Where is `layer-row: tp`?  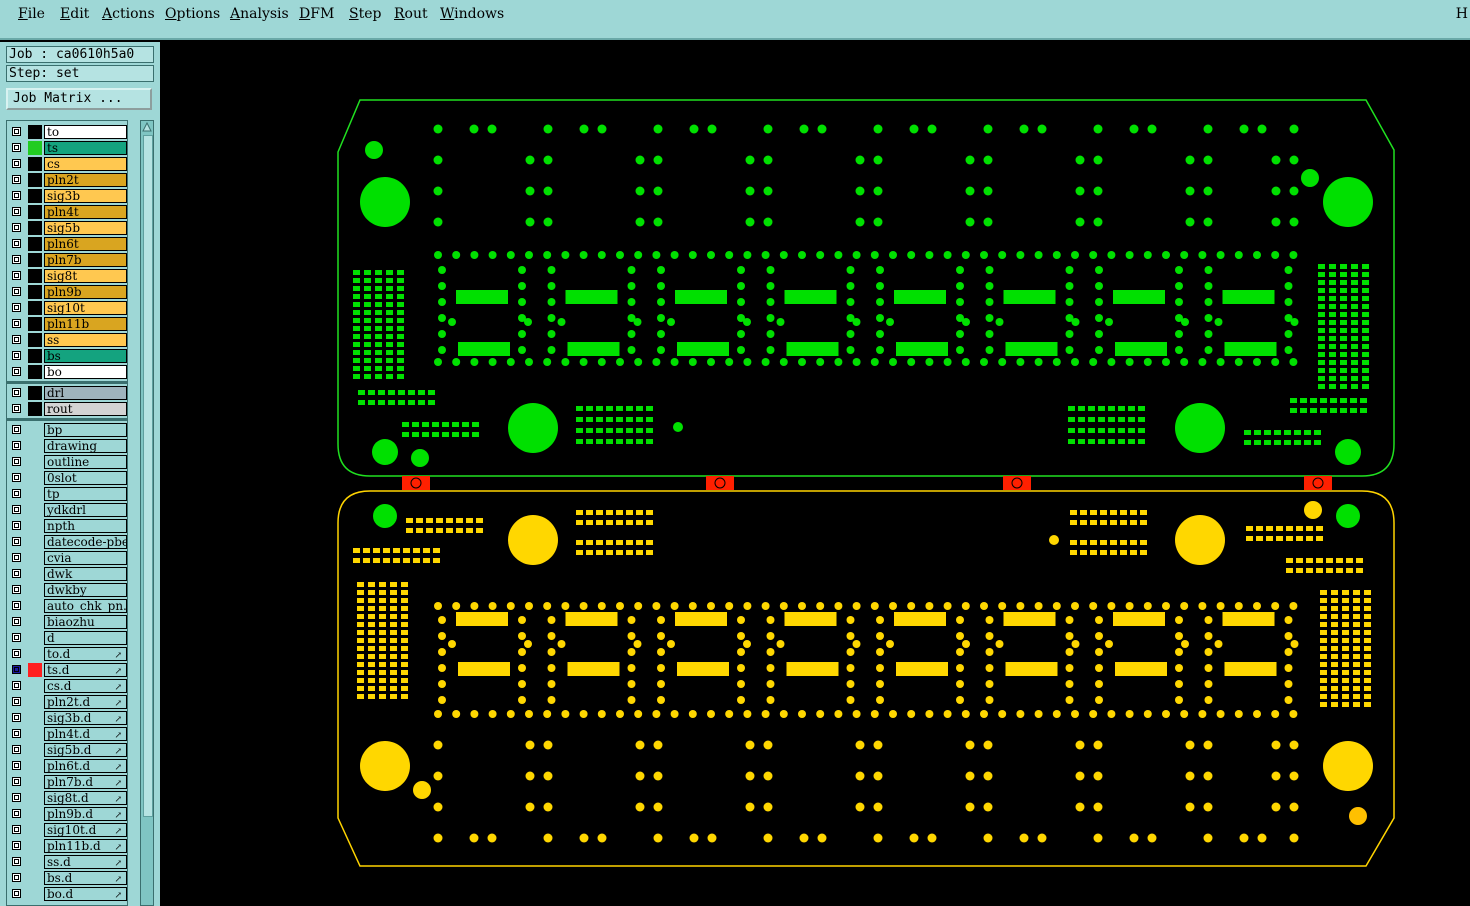
layer-row: tp is located at coordinates (67, 494).